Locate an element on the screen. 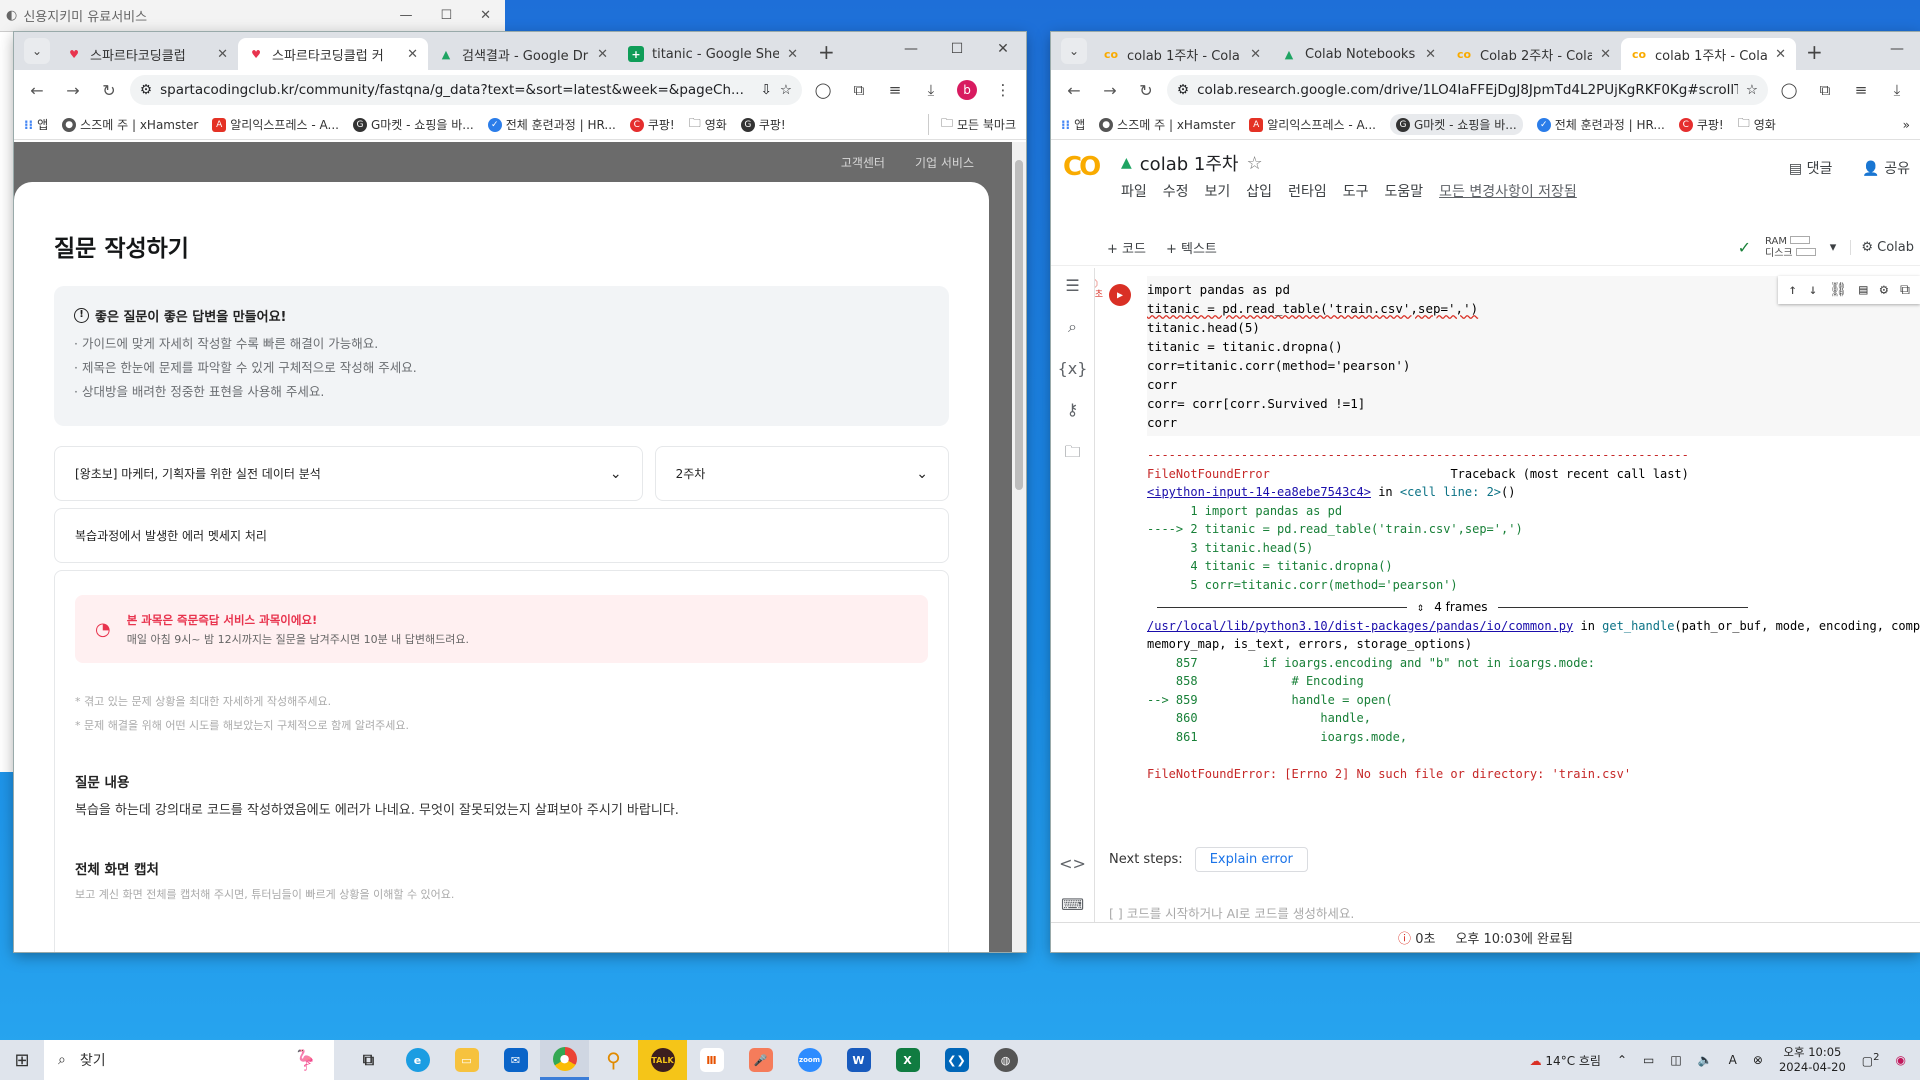 This screenshot has width=1920, height=1080. menu-view: 보기 is located at coordinates (1218, 191).